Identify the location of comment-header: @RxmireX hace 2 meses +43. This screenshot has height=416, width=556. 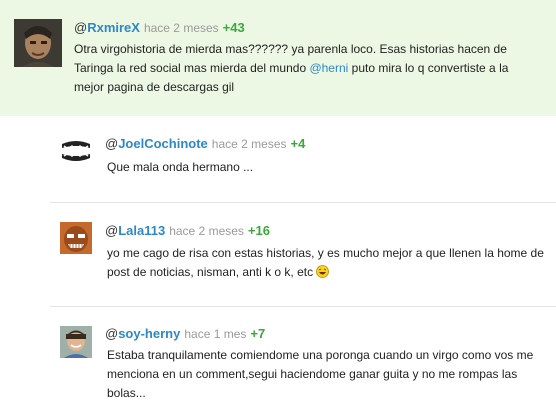
(159, 28).